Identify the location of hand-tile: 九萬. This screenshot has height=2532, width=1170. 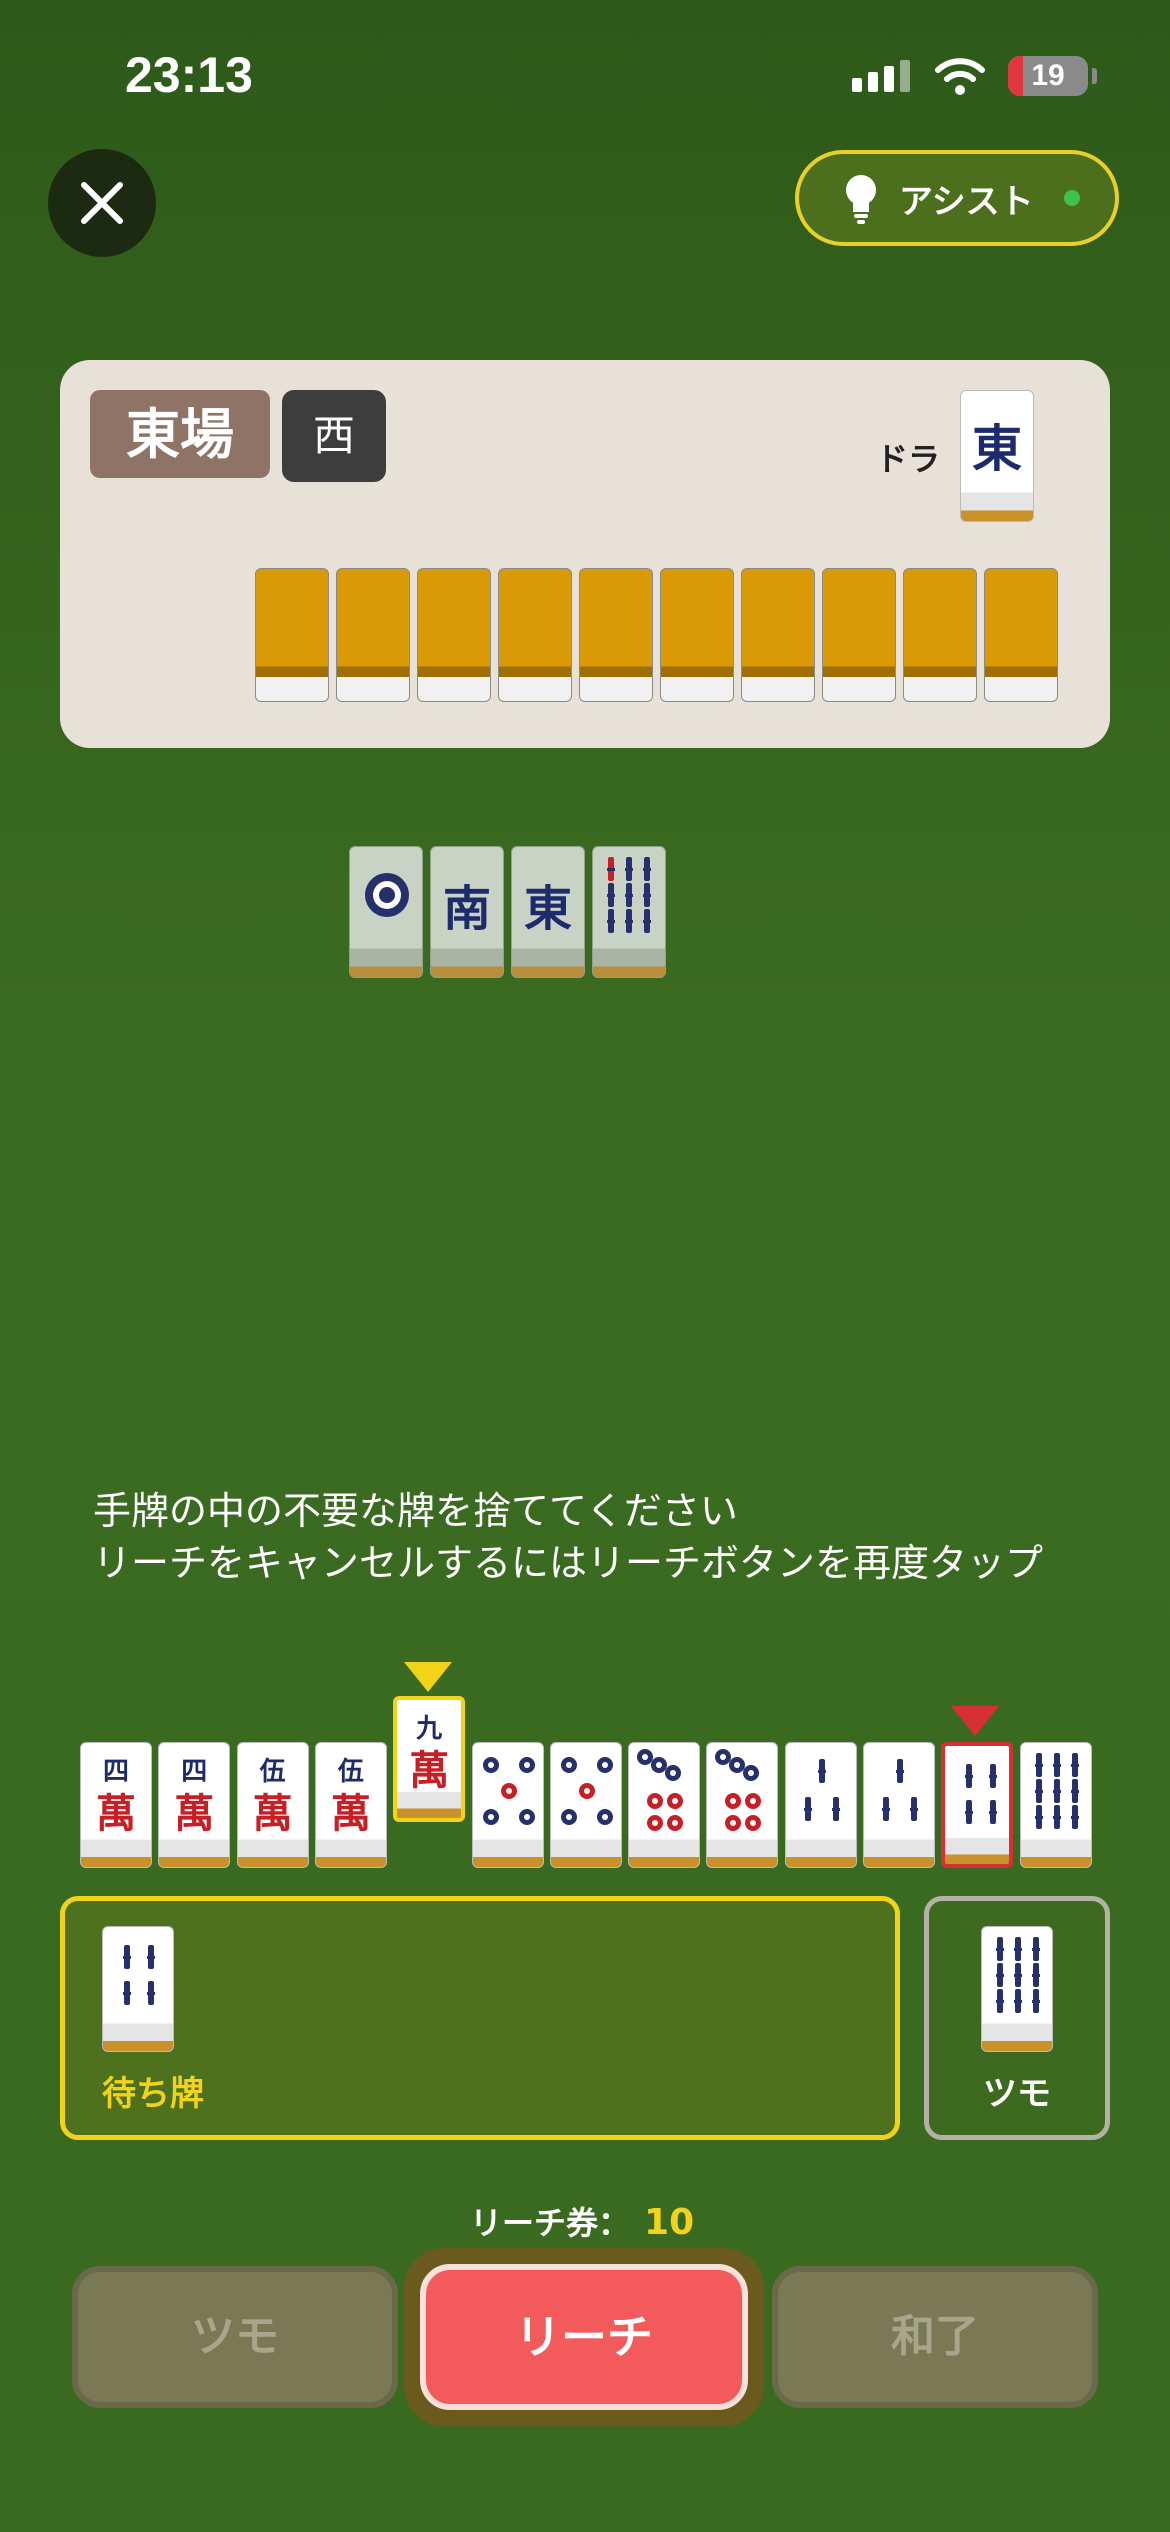
(429, 1759).